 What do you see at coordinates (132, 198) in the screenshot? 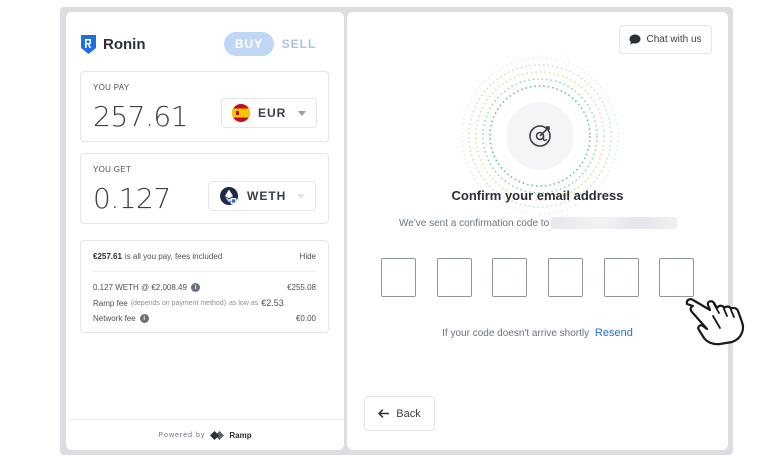
I see `get-amount-value: 0.127` at bounding box center [132, 198].